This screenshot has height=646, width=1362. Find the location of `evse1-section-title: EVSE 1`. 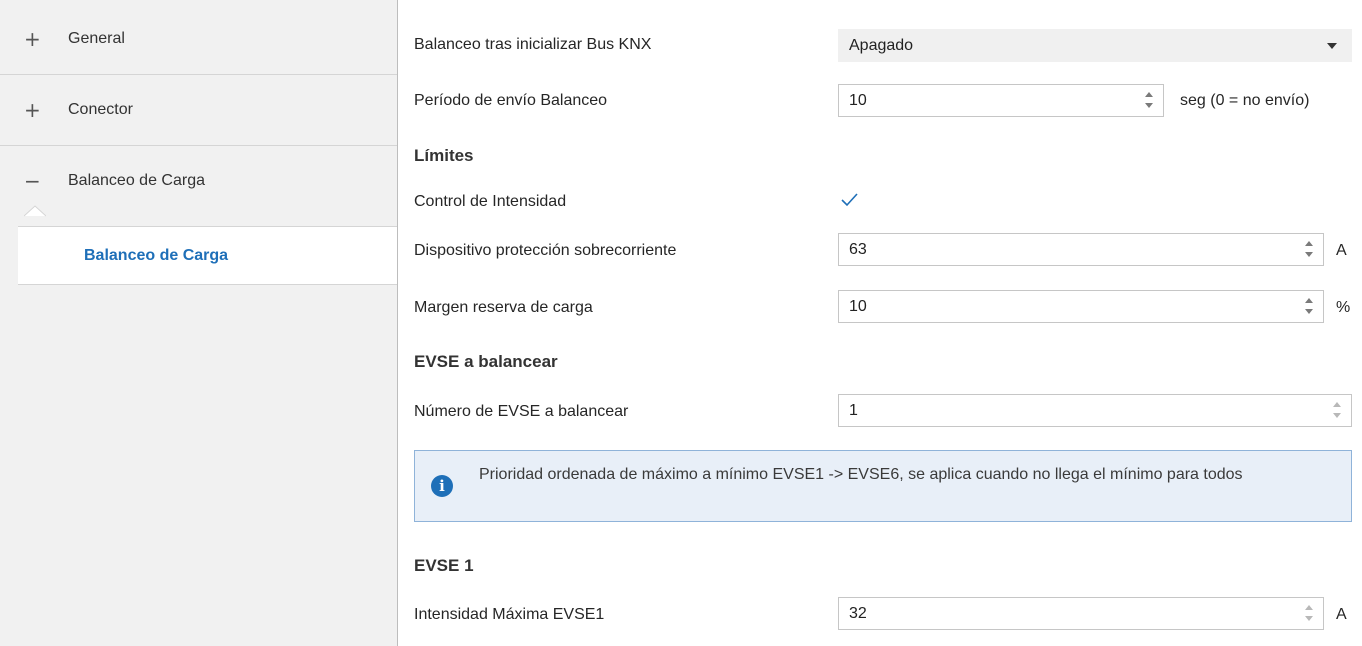

evse1-section-title: EVSE 1 is located at coordinates (444, 565).